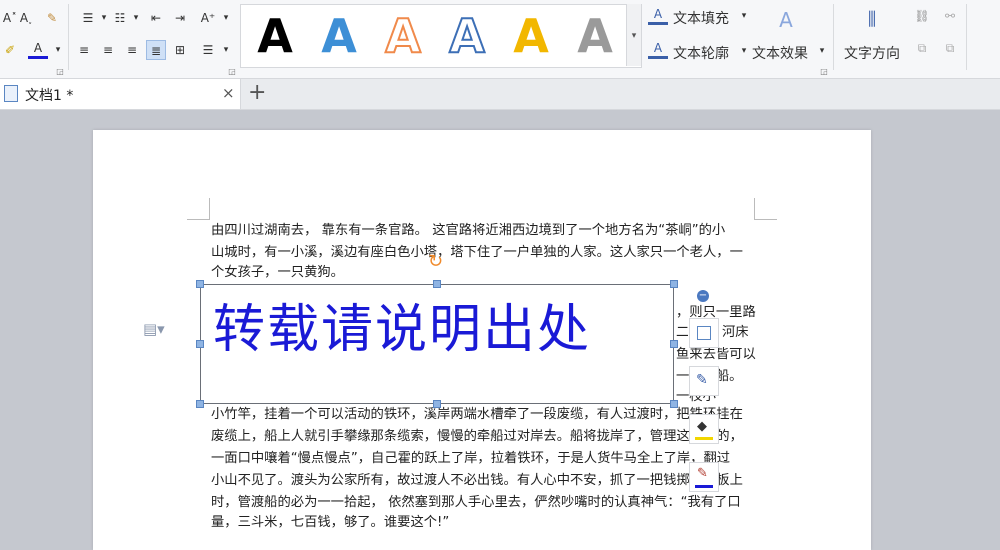 The width and height of the screenshot is (1000, 550). What do you see at coordinates (500, 94) in the screenshot?
I see `document-tab-bar: 文档1 * × +` at bounding box center [500, 94].